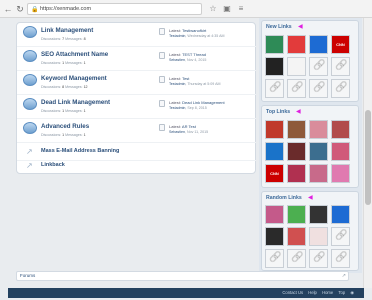 This screenshot has width=372, height=300. I want to click on forum-stats: Discussions: 8 Messages: 12, so click(64, 87).